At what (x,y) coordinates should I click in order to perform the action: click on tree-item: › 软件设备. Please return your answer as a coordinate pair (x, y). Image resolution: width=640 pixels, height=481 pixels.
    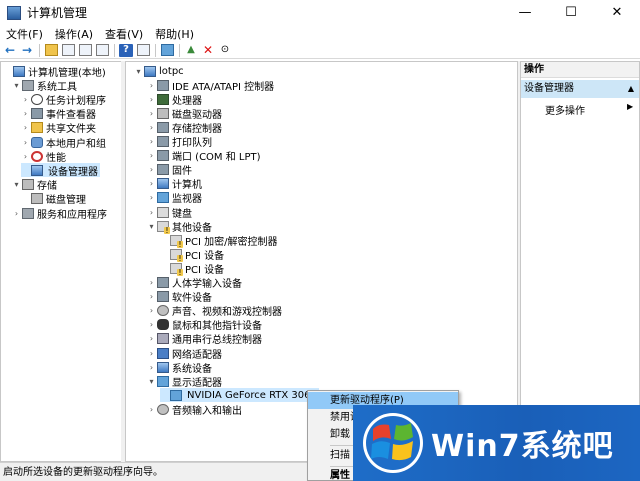
    Looking at the image, I should click on (179, 297).